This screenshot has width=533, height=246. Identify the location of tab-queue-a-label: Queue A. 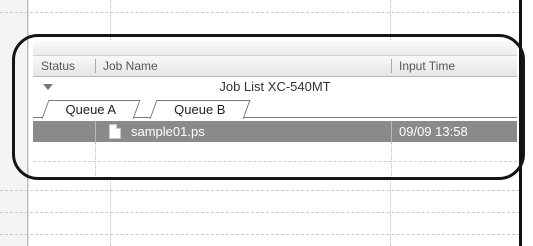
(91, 109).